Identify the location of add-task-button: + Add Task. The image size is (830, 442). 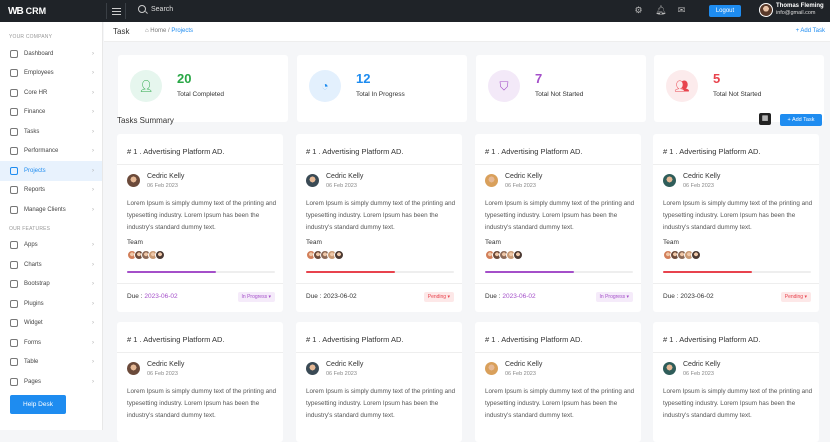
(801, 120).